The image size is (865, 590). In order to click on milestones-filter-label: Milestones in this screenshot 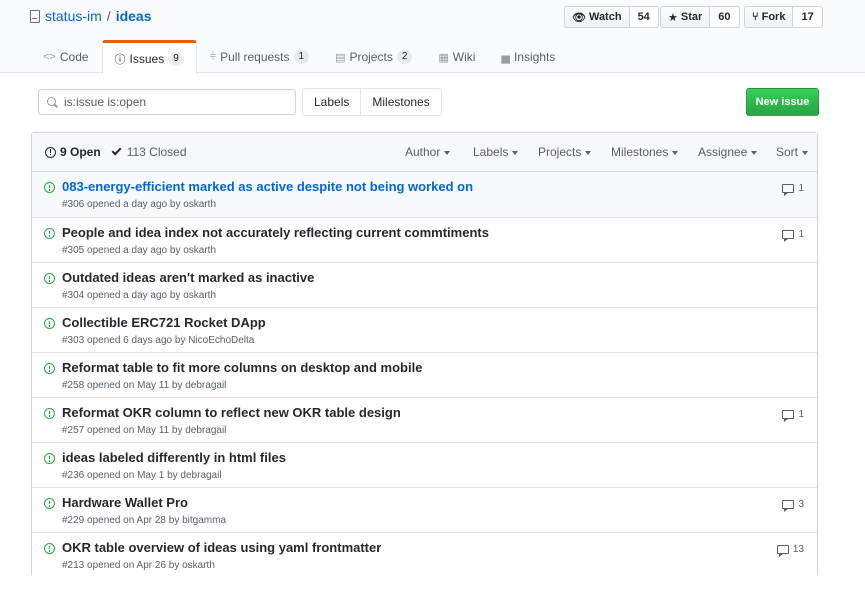, I will do `click(640, 152)`.